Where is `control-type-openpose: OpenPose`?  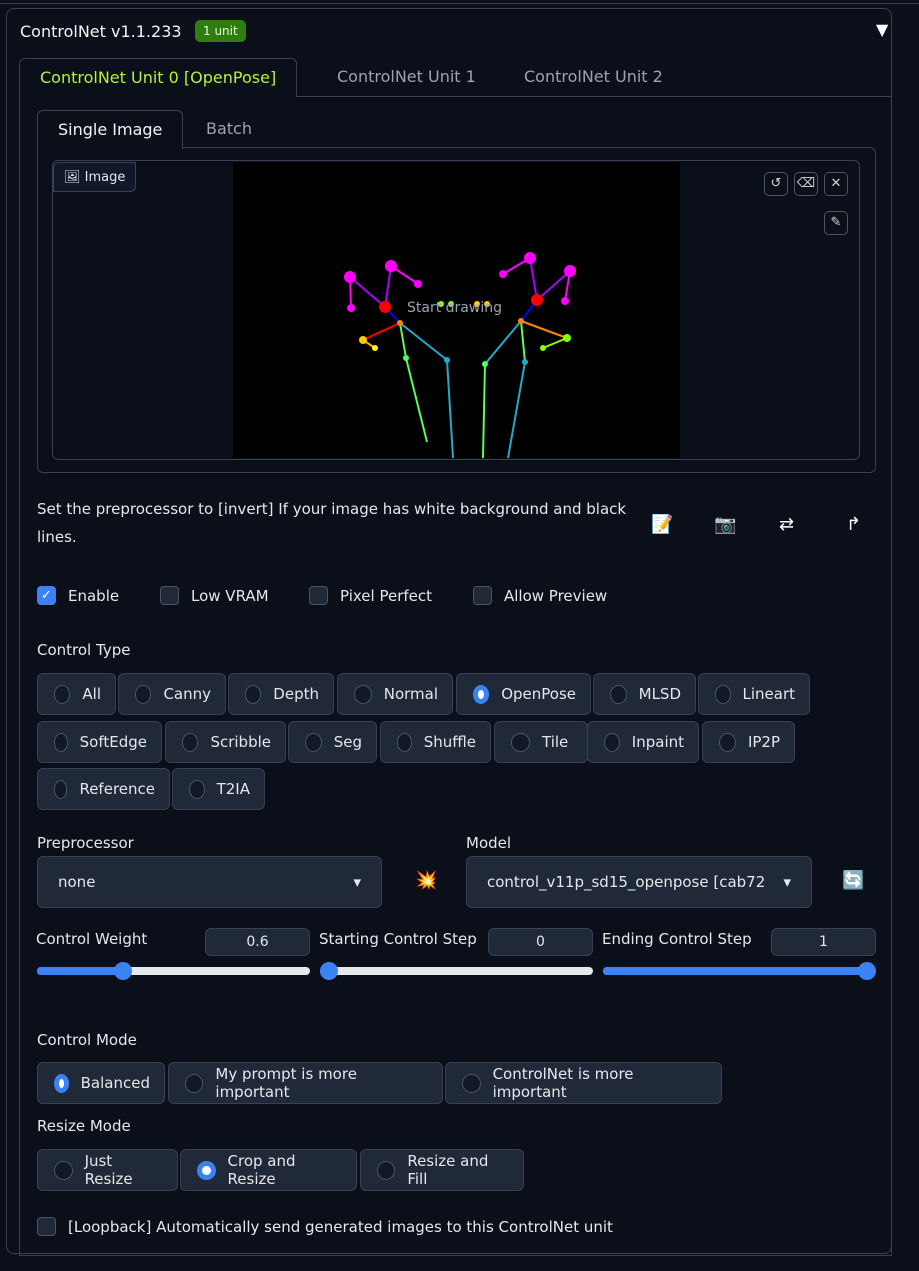 control-type-openpose: OpenPose is located at coordinates (523, 694).